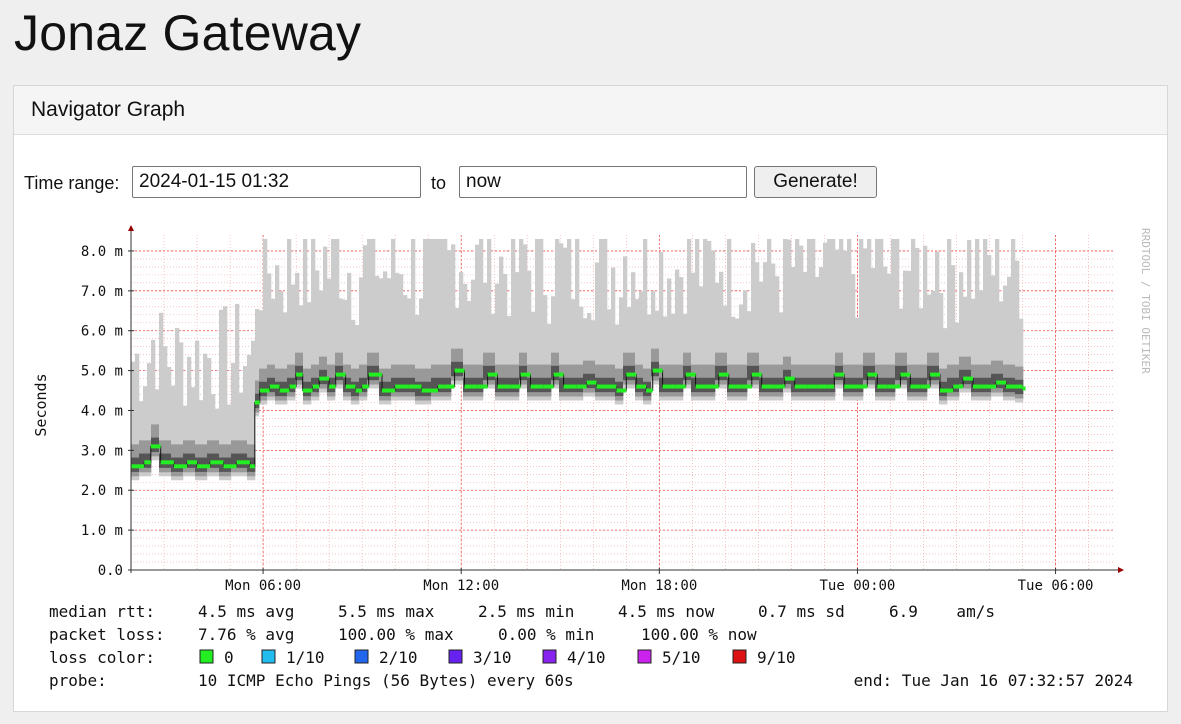 The width and height of the screenshot is (1181, 724). I want to click on y-tick-label: 8.0 m, so click(102, 252).